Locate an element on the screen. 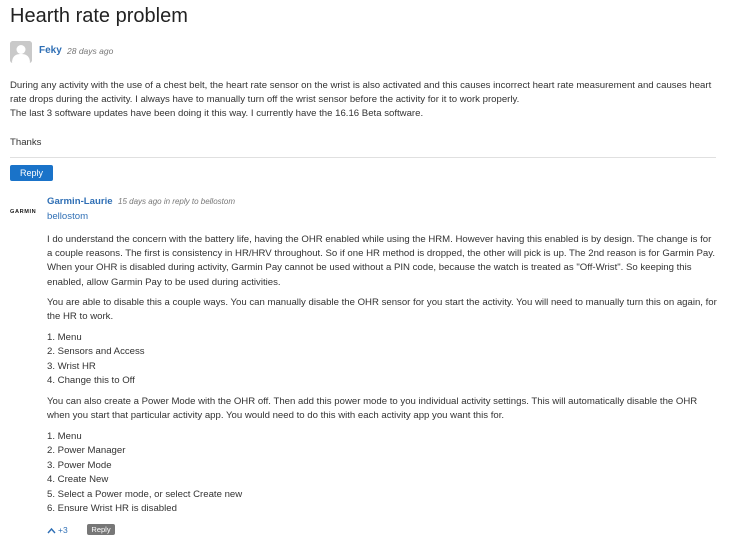 The image size is (738, 547). post-title: Hearth rate problem is located at coordinates (99, 16).